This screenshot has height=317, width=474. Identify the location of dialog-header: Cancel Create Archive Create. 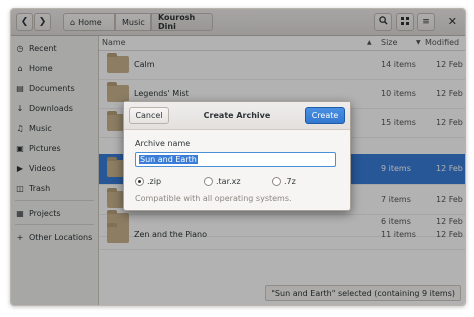
(237, 116).